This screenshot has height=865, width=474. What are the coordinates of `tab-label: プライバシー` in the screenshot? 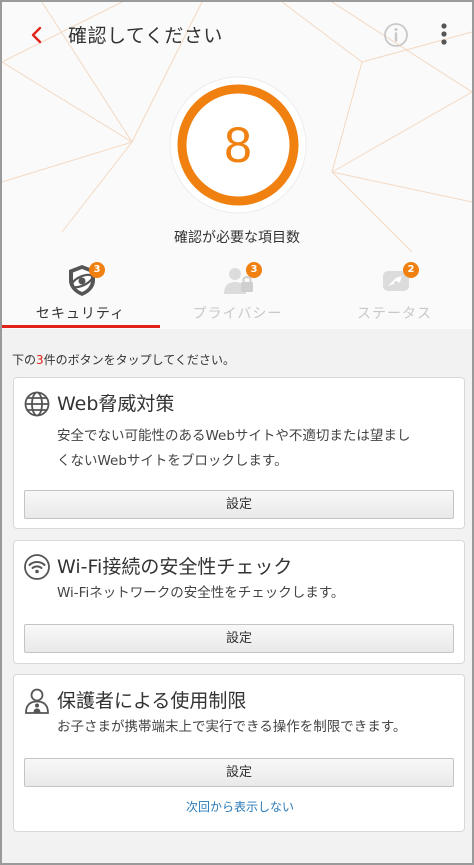 It's located at (237, 314).